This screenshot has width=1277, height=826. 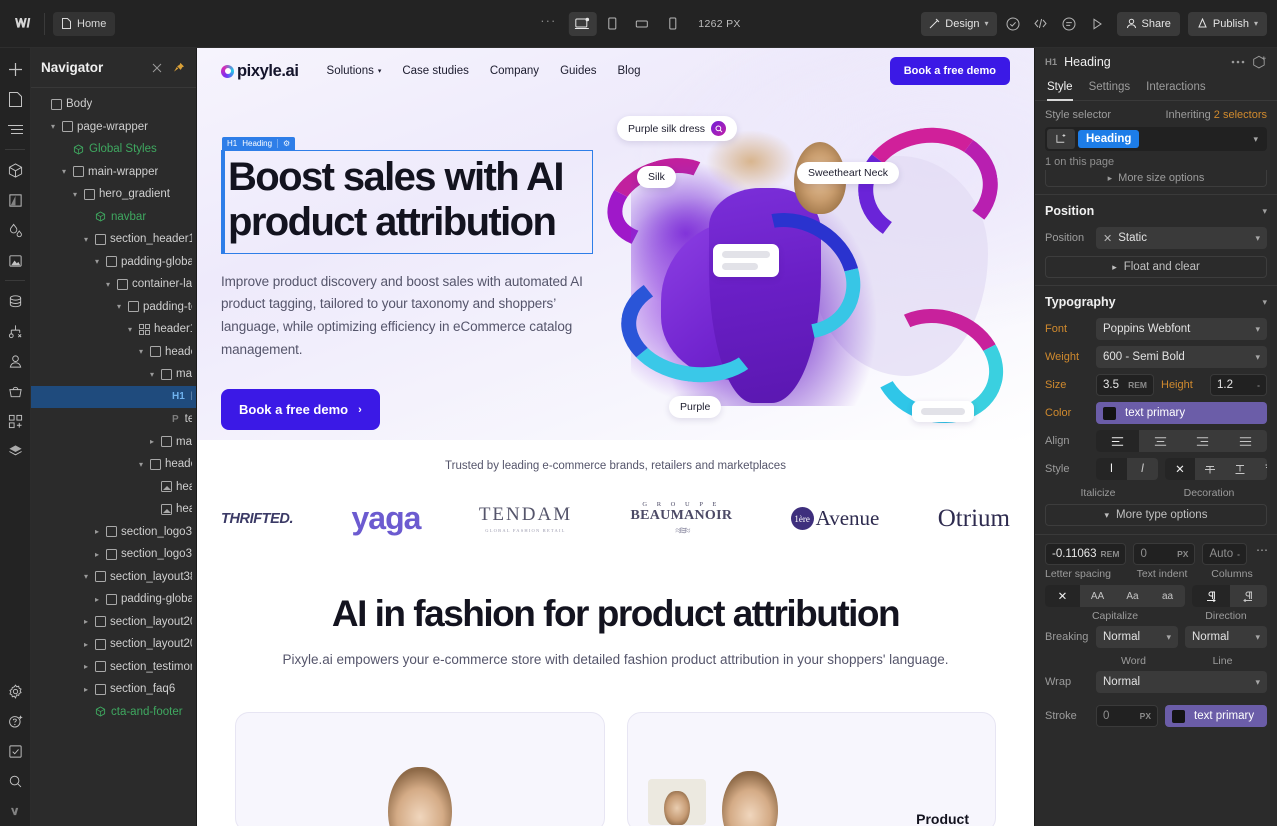 What do you see at coordinates (1148, 23) in the screenshot?
I see `share-button: Share` at bounding box center [1148, 23].